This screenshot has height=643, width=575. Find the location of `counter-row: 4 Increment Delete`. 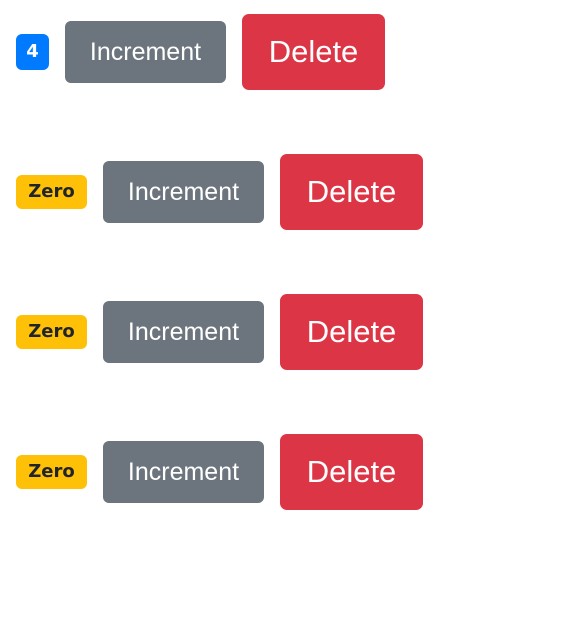

counter-row: 4 Increment Delete is located at coordinates (200, 52).